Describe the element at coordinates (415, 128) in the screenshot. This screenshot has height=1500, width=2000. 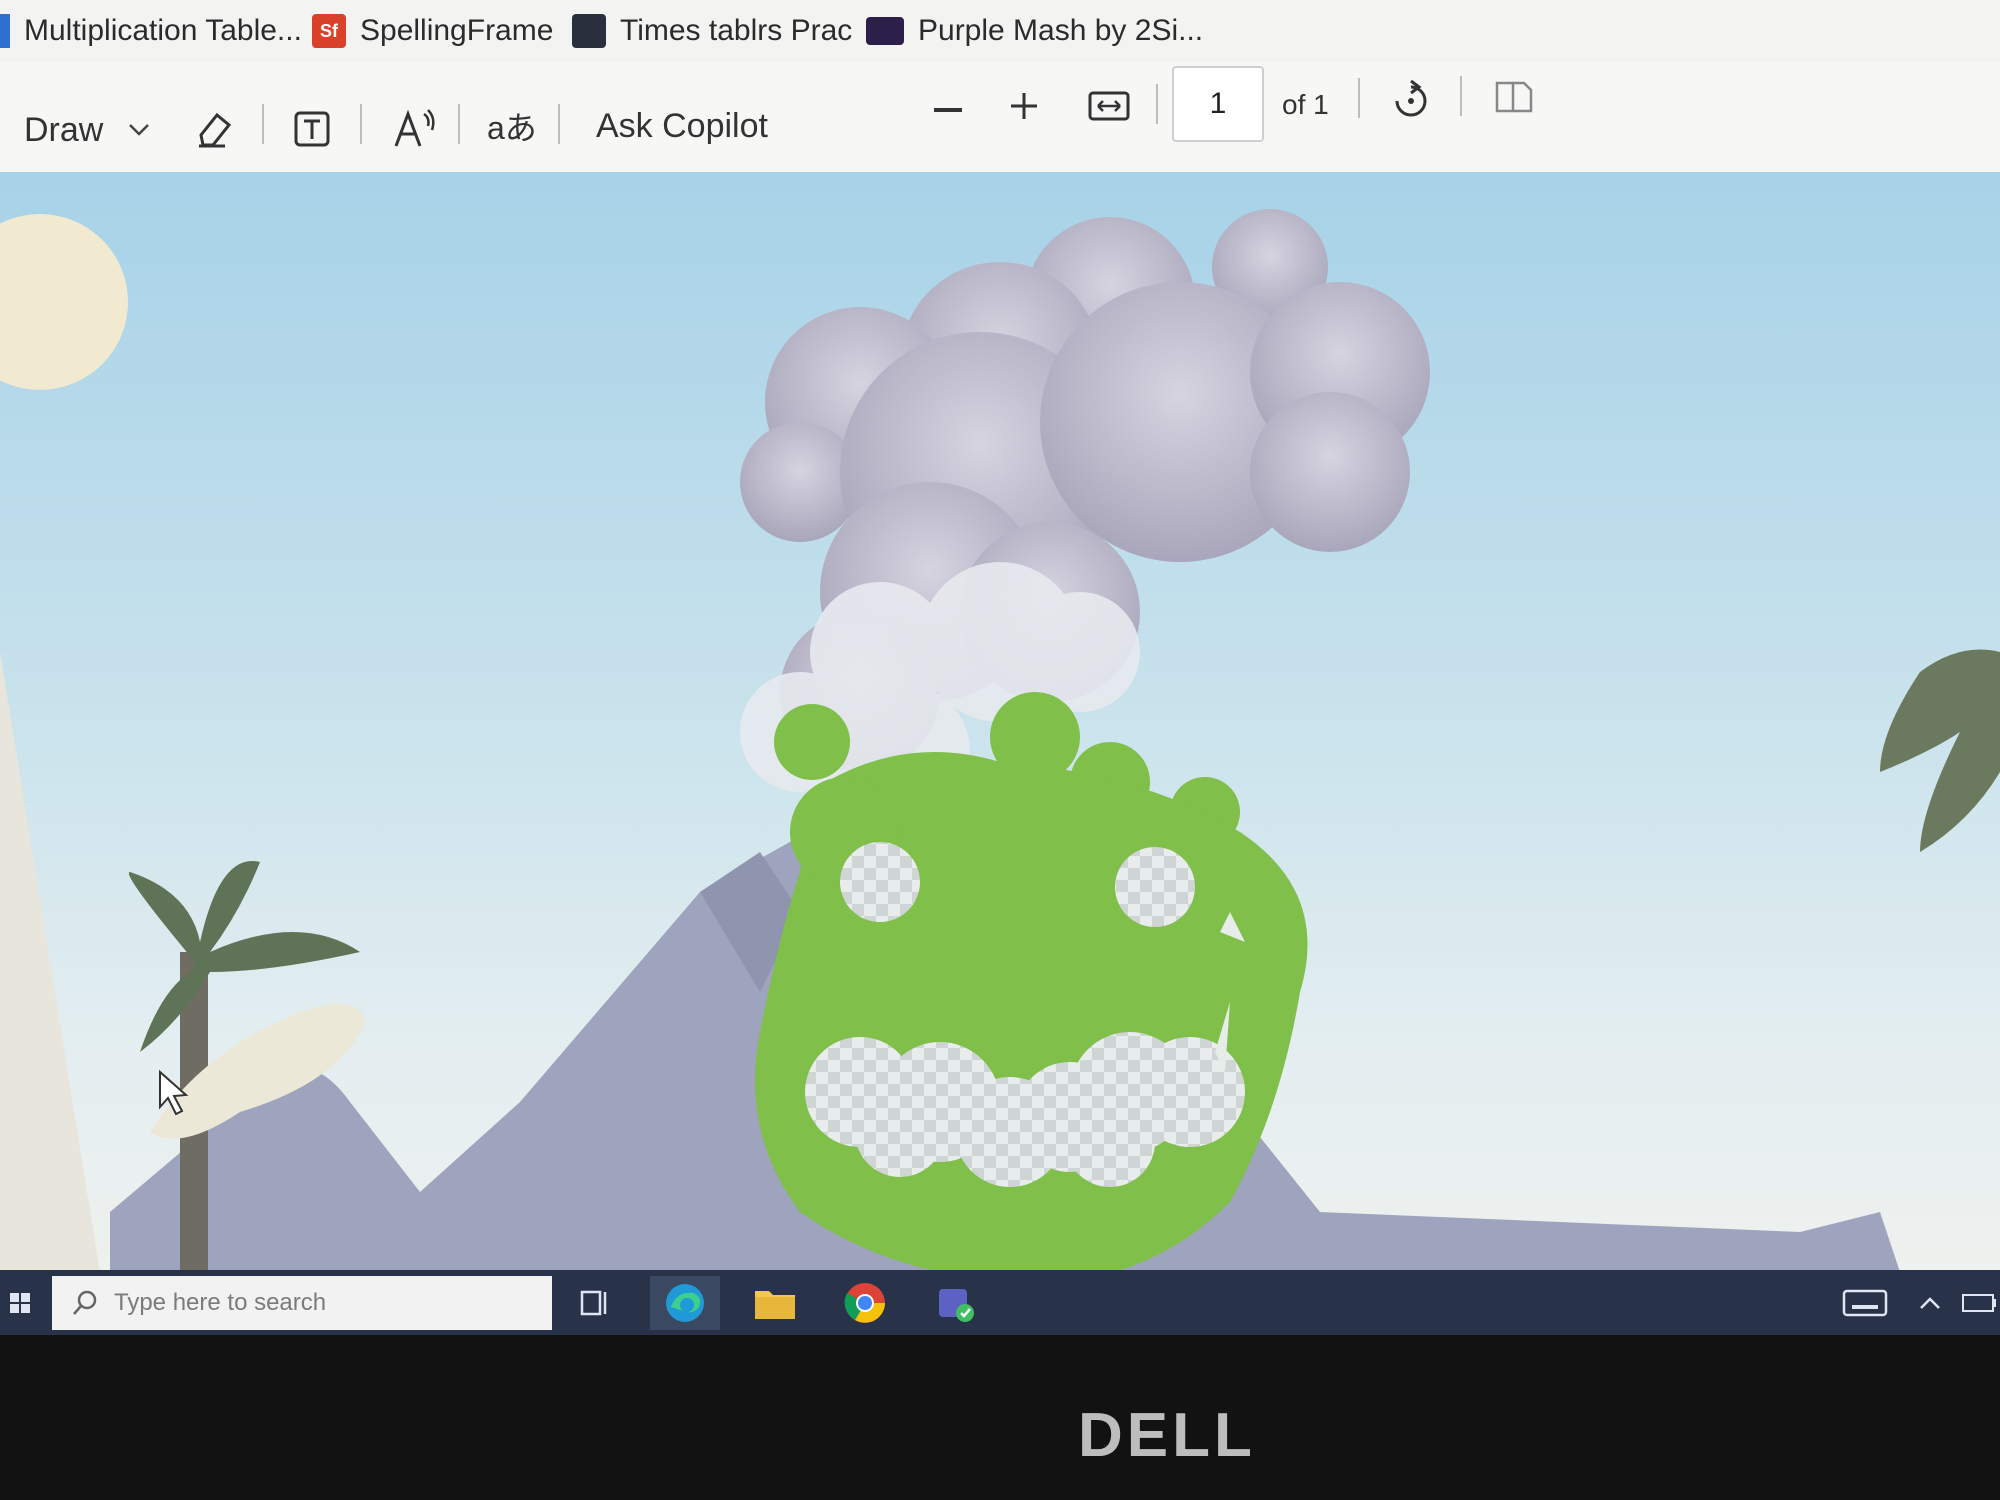
I see `read-aloud-icon` at that location.